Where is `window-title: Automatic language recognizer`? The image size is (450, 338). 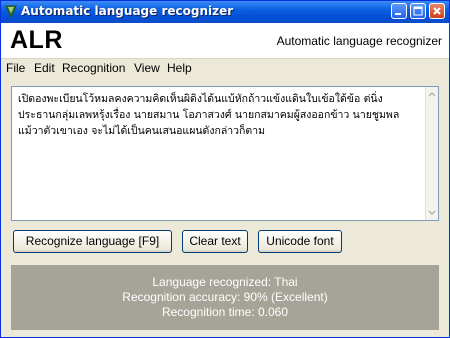 window-title: Automatic language recognizer is located at coordinates (127, 11).